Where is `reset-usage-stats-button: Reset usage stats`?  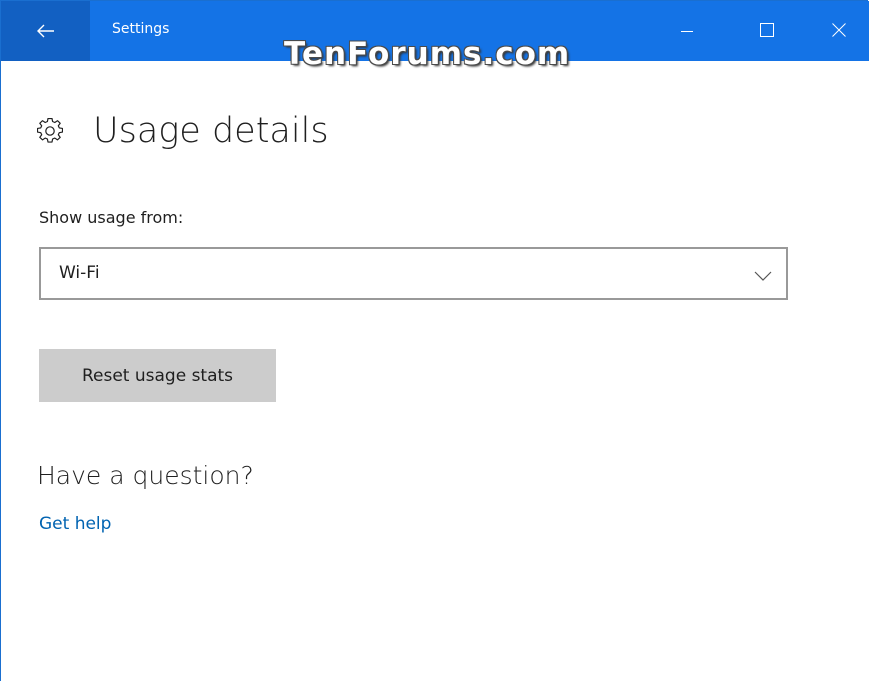
reset-usage-stats-button: Reset usage stats is located at coordinates (157, 375).